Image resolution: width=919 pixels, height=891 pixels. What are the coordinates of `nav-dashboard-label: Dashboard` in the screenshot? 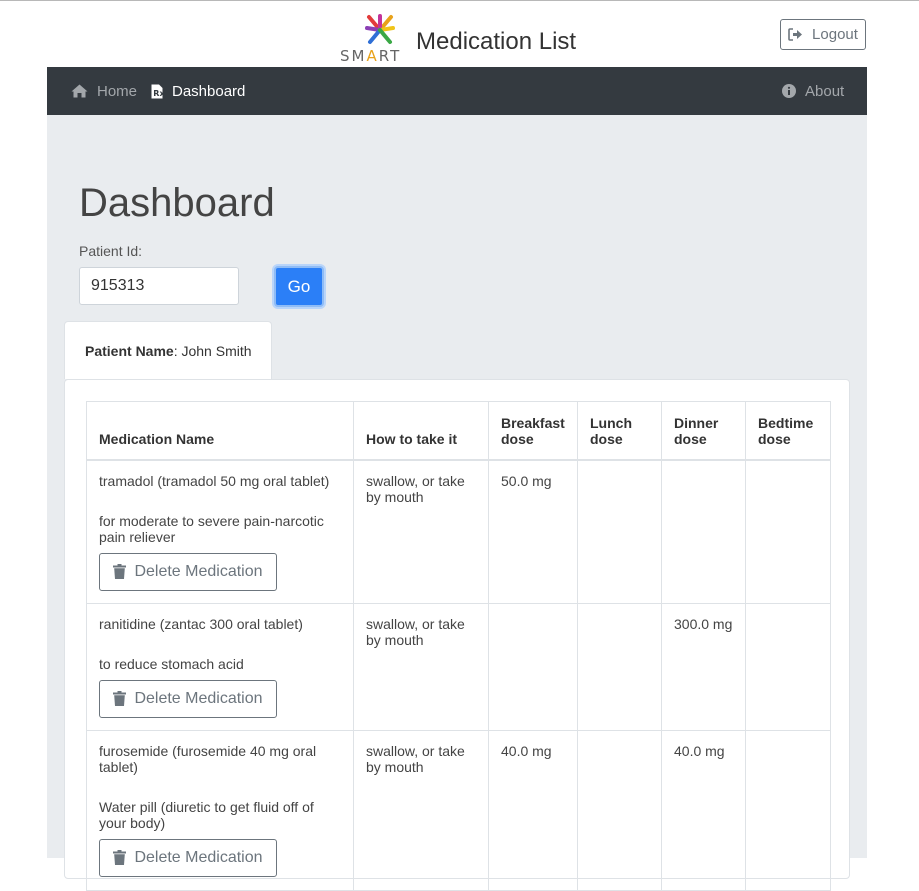 It's located at (209, 91).